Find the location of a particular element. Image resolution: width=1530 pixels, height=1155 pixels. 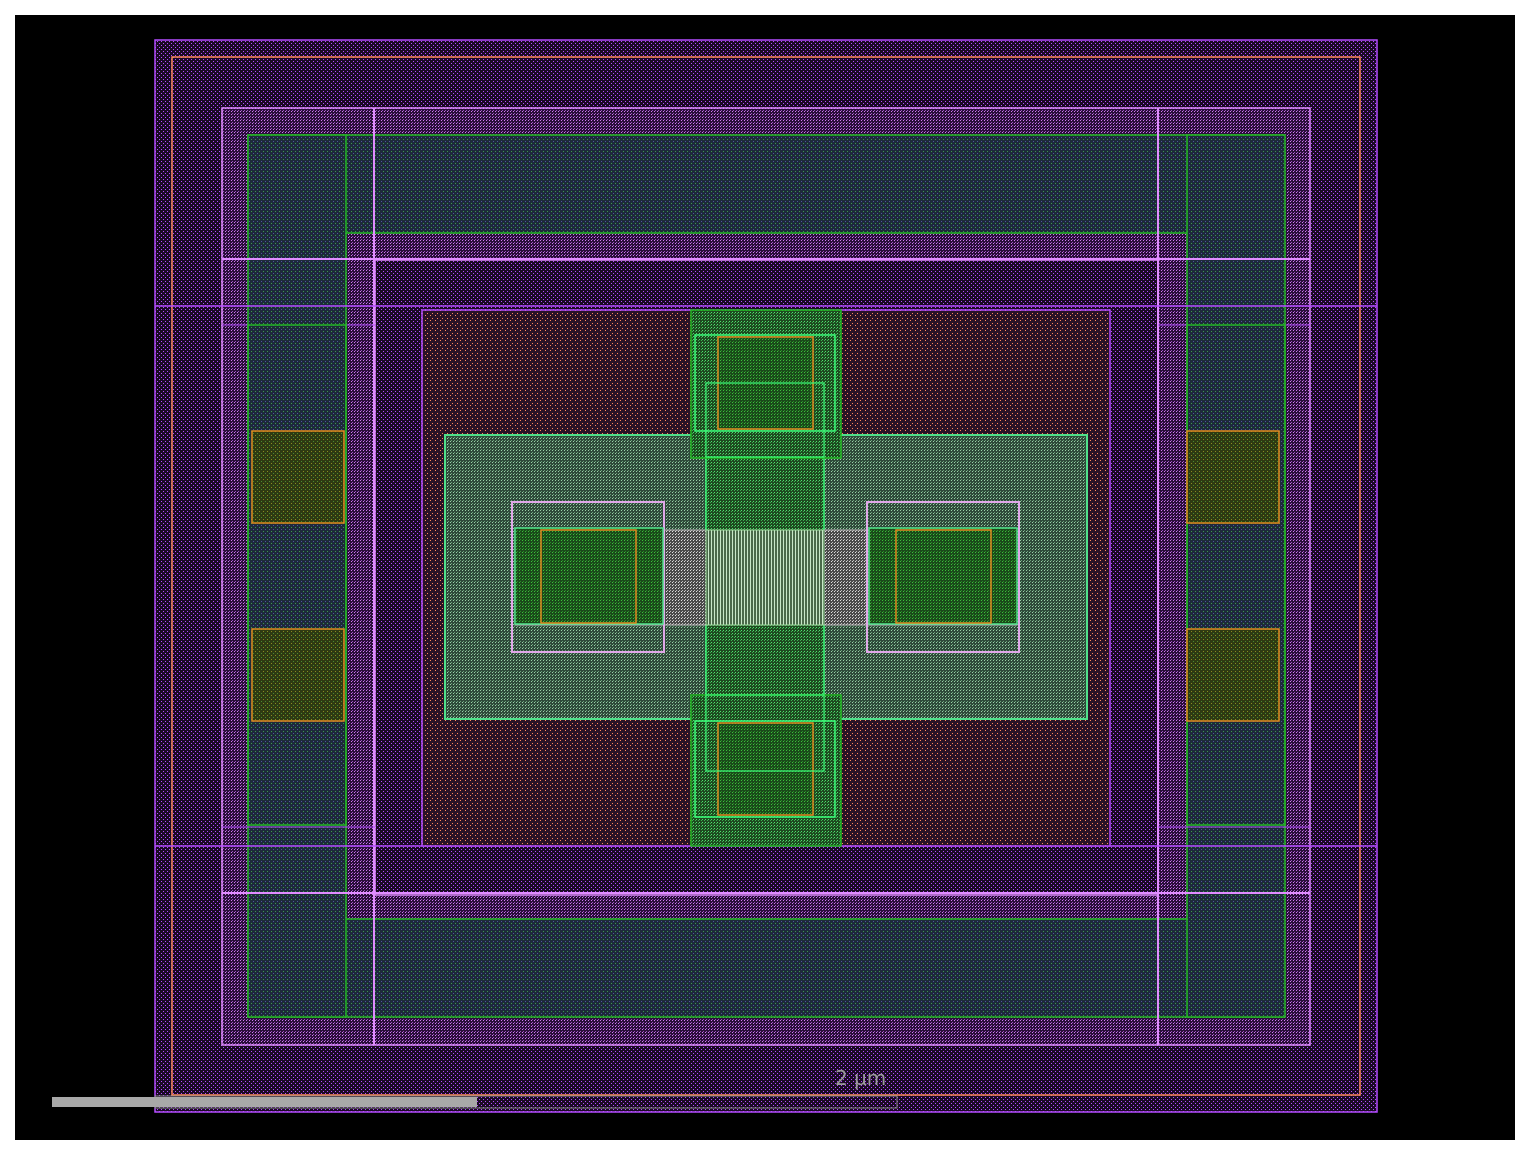

channel-gate-region is located at coordinates (765, 577).